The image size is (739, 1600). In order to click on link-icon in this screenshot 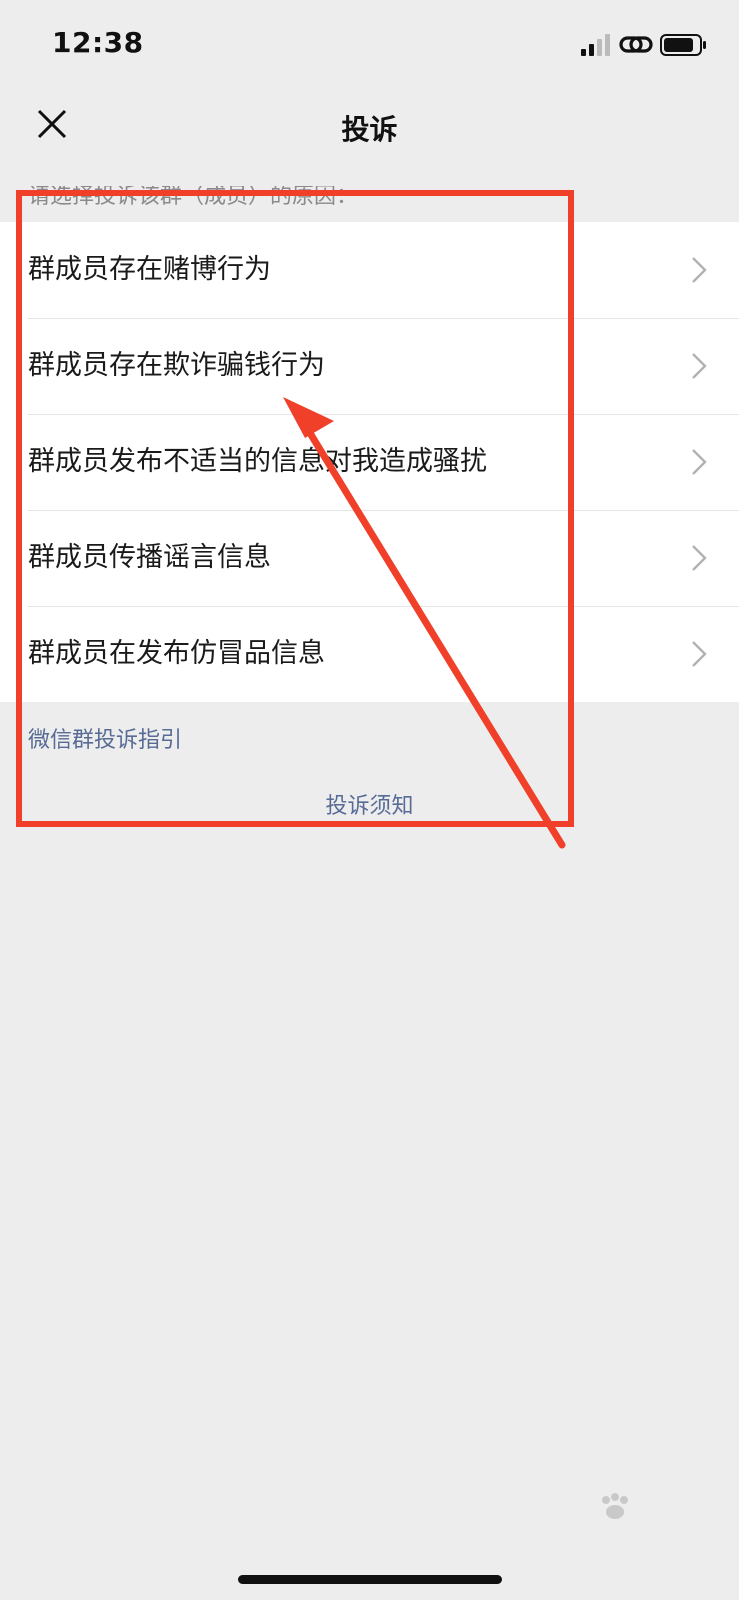, I will do `click(636, 44)`.